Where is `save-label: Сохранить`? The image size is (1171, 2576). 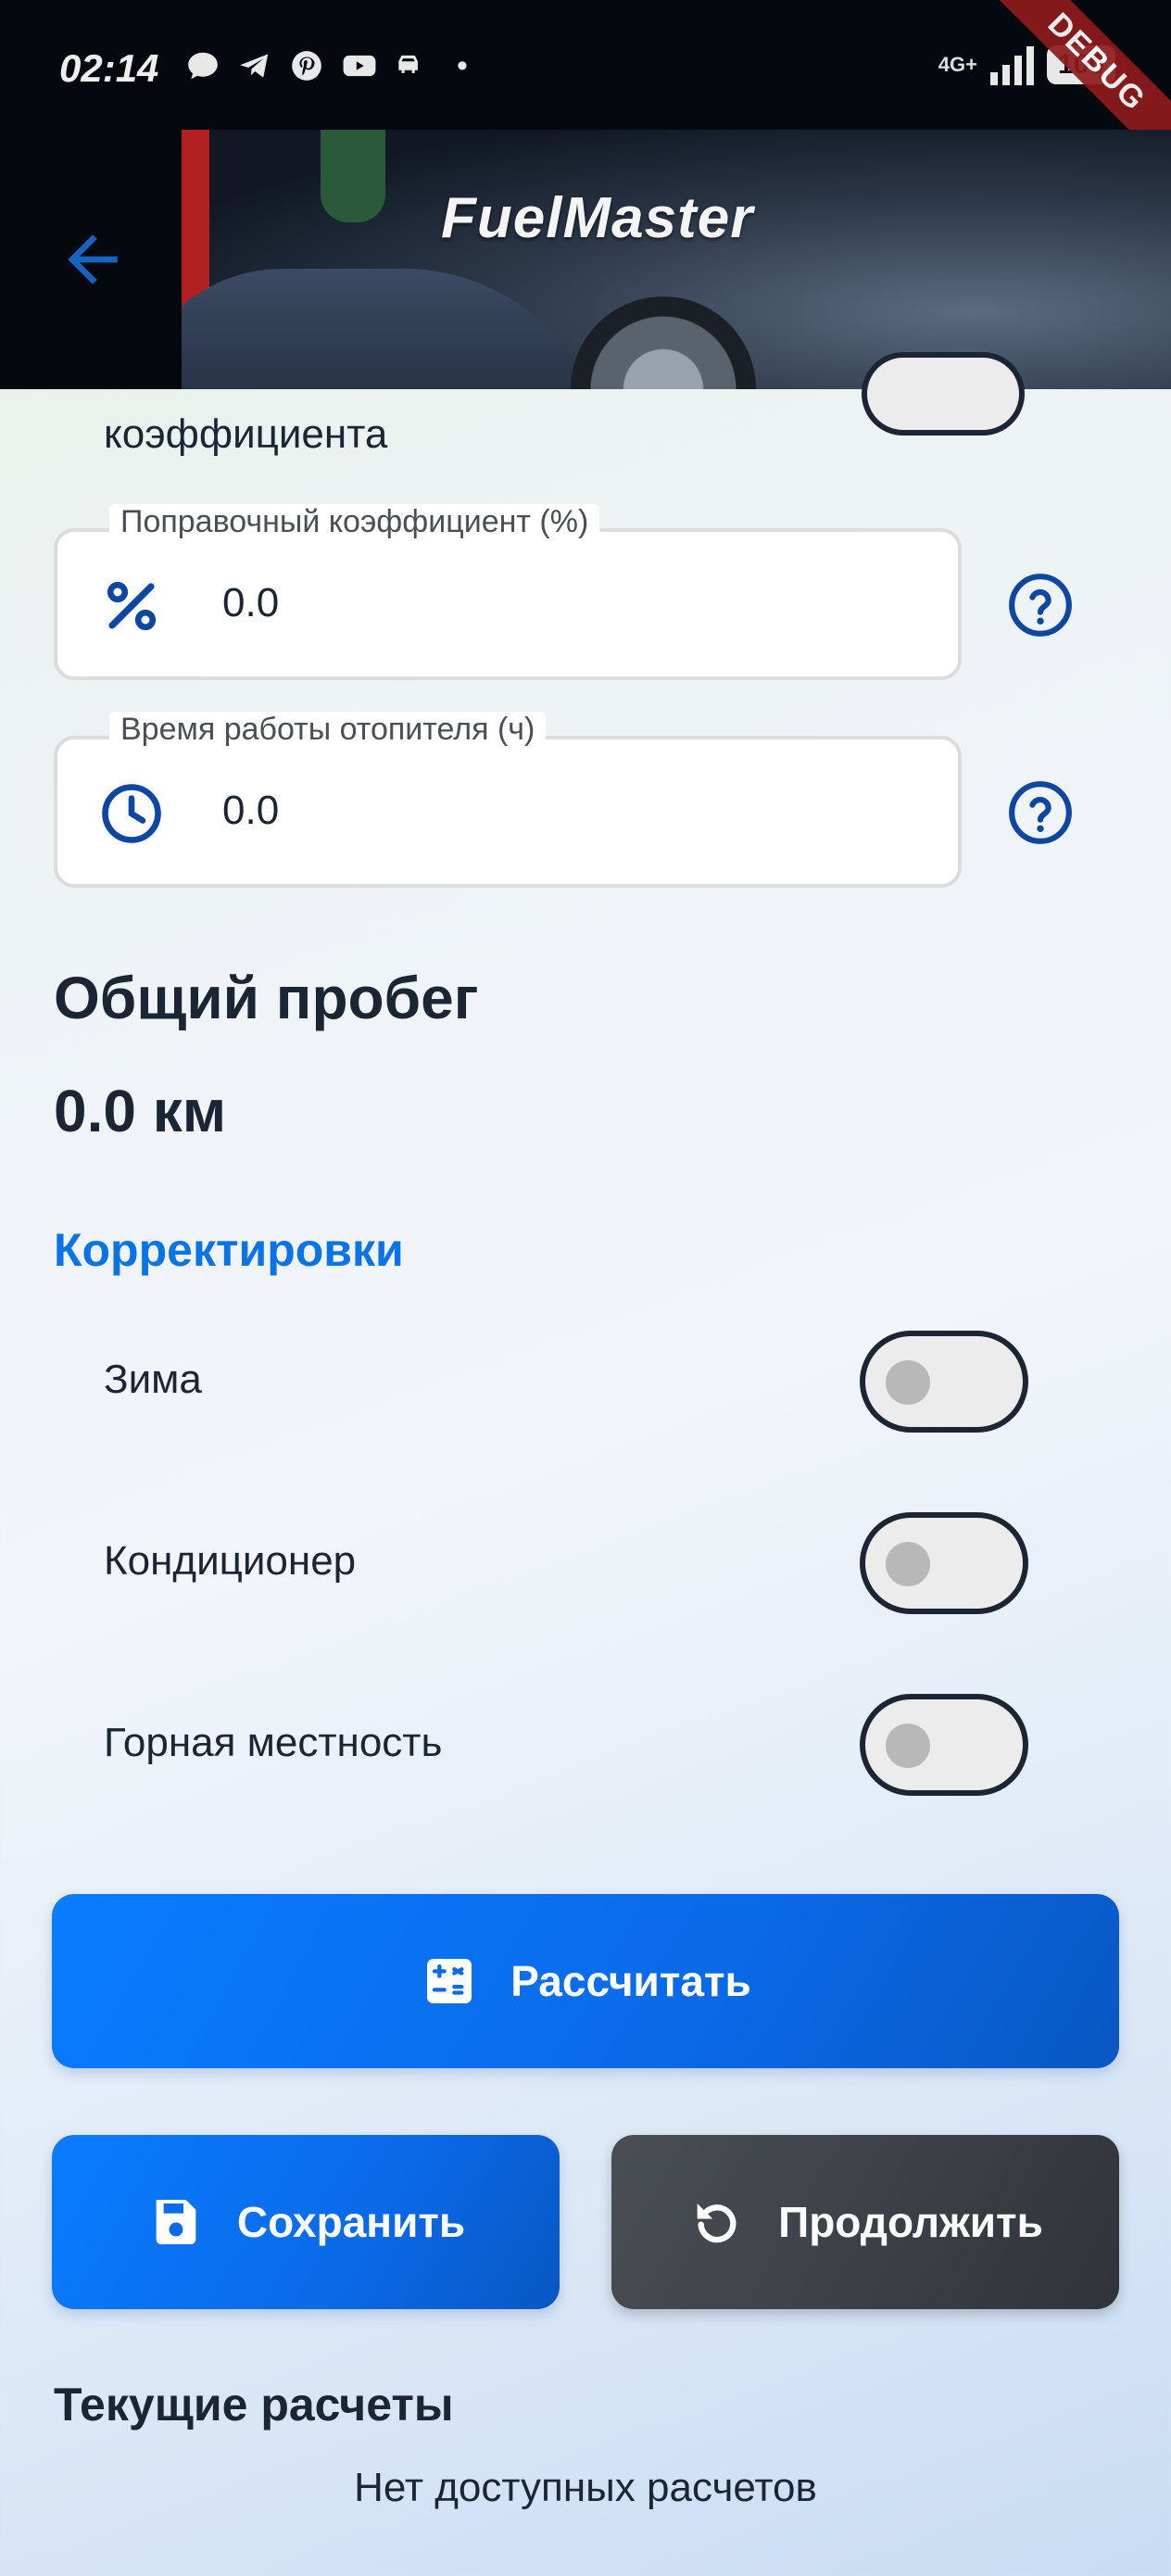 save-label: Сохранить is located at coordinates (351, 2222).